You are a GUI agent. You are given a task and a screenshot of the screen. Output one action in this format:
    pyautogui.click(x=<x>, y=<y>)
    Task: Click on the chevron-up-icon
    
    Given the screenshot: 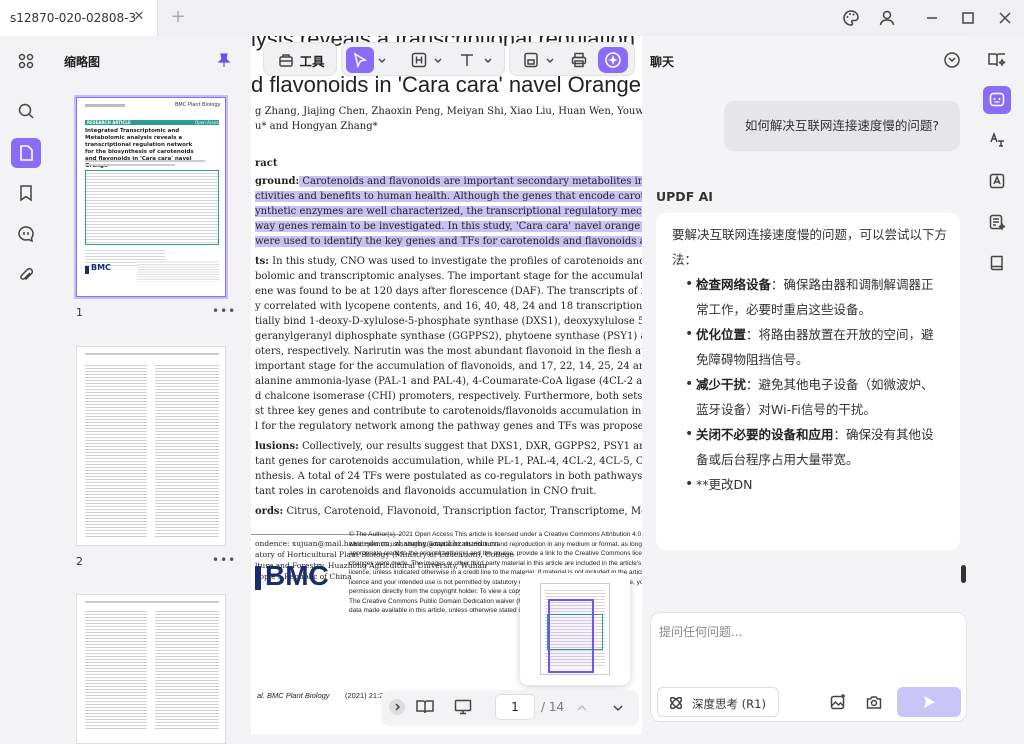 What is the action you would take?
    pyautogui.click(x=582, y=709)
    